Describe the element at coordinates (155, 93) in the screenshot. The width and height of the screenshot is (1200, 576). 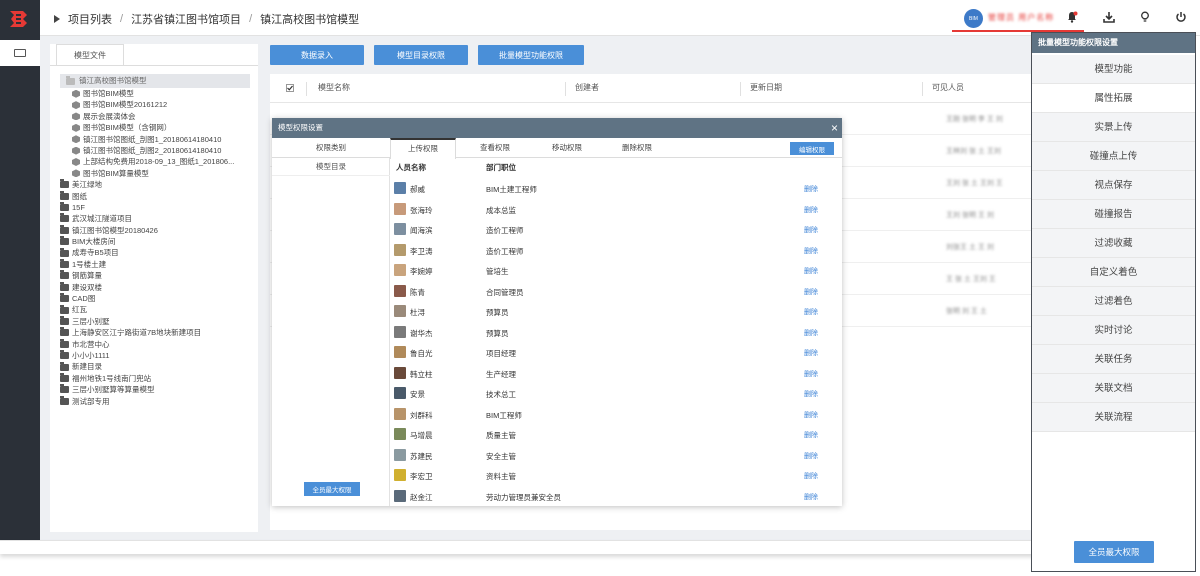
I see `tree-model-item: 图书馆BIM模型` at that location.